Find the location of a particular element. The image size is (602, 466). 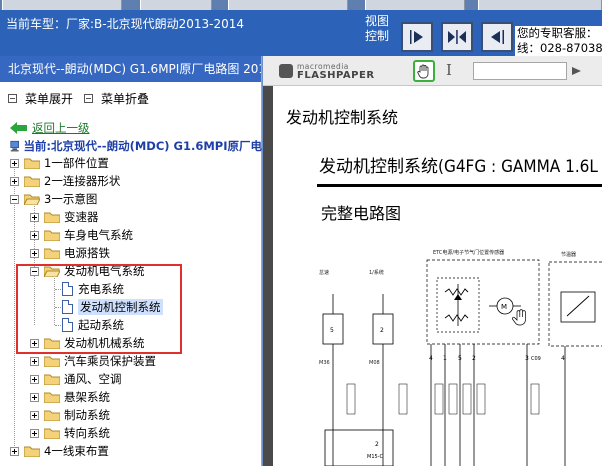

customer-support-info: 您的专职客服： 线：028-87038 is located at coordinates (558, 41).